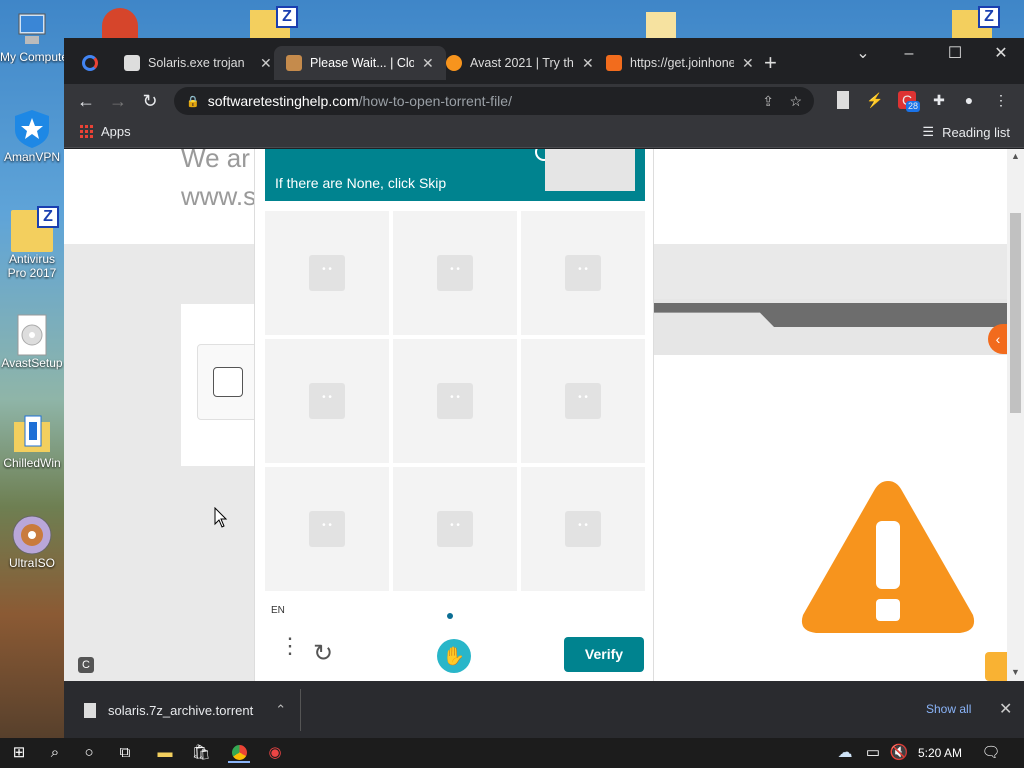 The height and width of the screenshot is (768, 1024). What do you see at coordinates (185, 710) in the screenshot?
I see `download-item: solaris.7z_archive.torrent ⌃` at bounding box center [185, 710].